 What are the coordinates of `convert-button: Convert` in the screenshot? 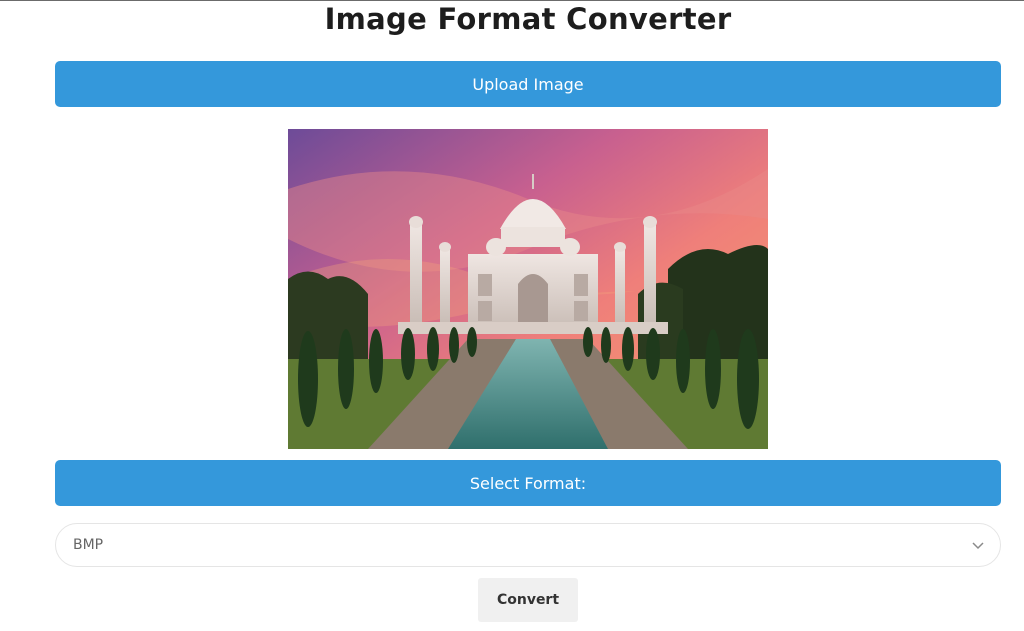 It's located at (528, 600).